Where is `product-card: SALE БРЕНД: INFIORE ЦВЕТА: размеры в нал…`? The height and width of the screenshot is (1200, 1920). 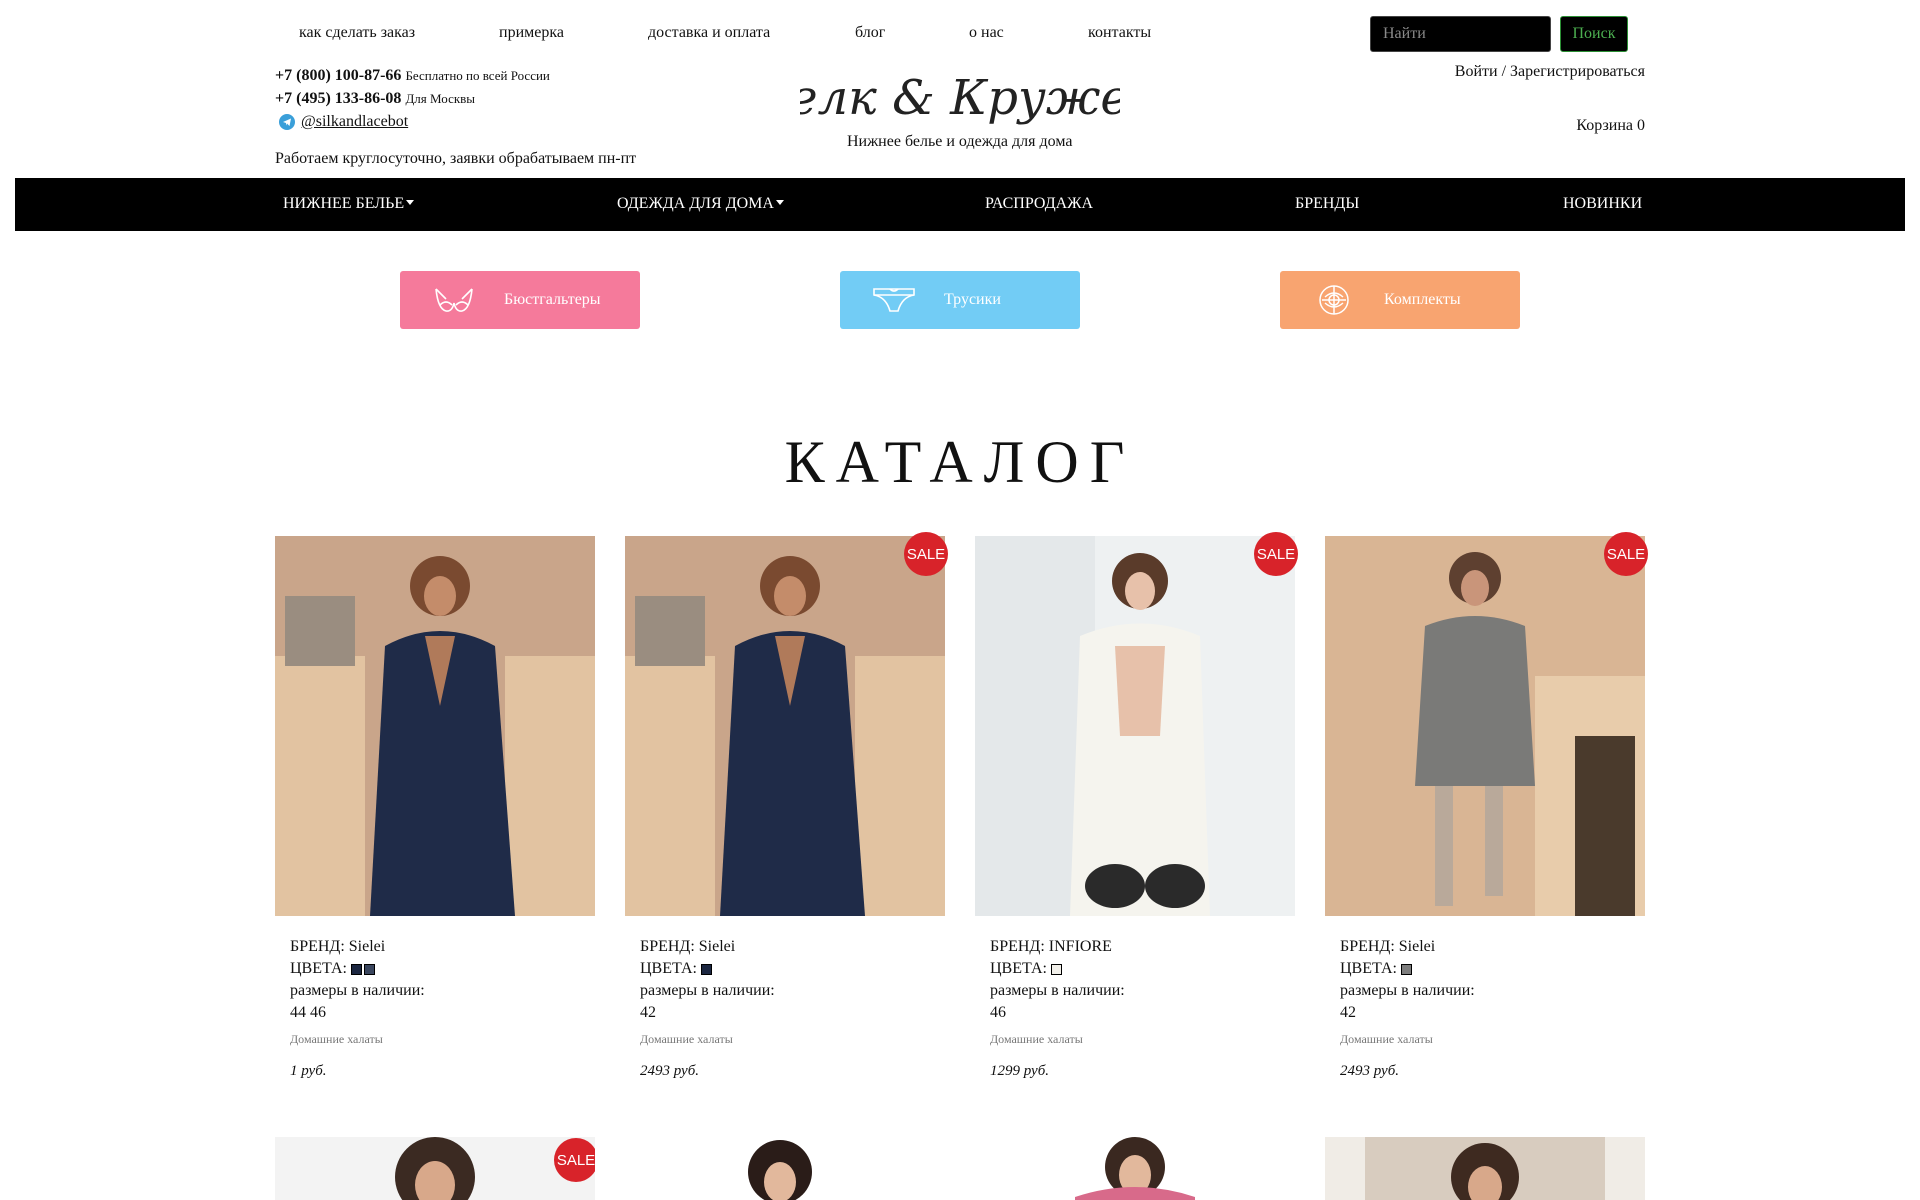 product-card: SALE БРЕНД: INFIORE ЦВЕТА: размеры в нал… is located at coordinates (1136, 807).